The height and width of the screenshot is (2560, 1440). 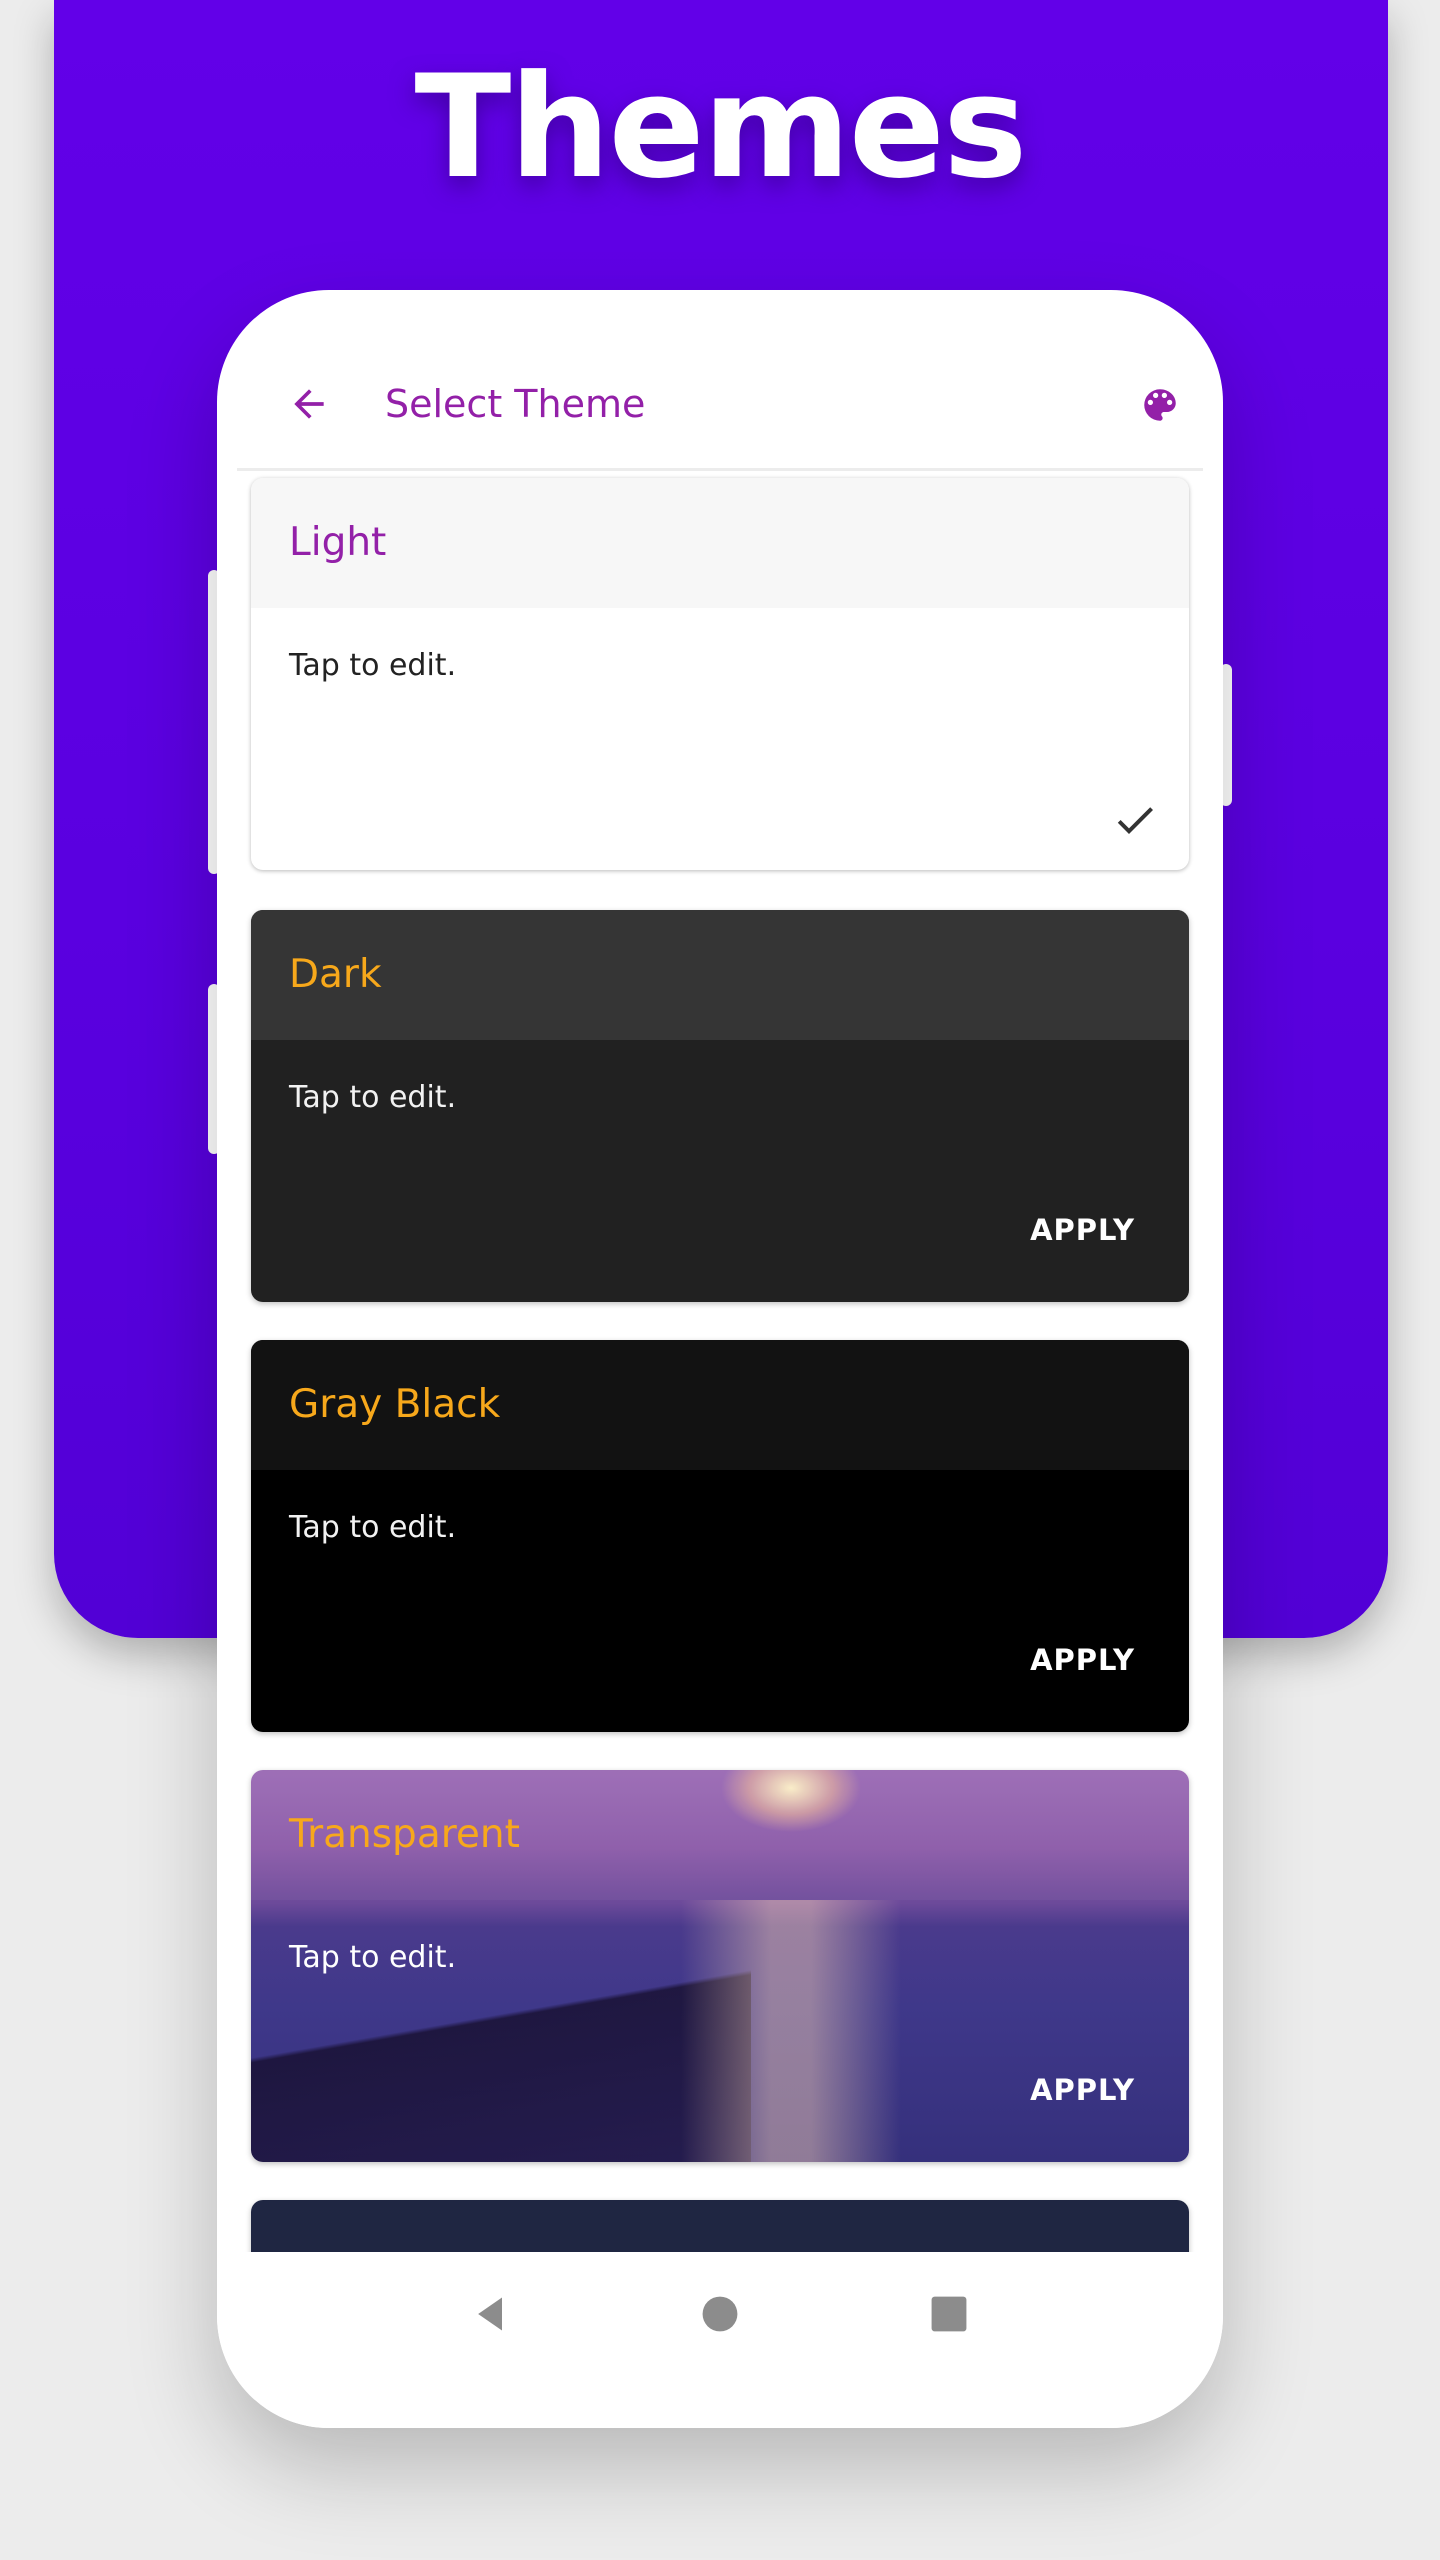 What do you see at coordinates (404, 1834) in the screenshot?
I see `theme-name: Transparent` at bounding box center [404, 1834].